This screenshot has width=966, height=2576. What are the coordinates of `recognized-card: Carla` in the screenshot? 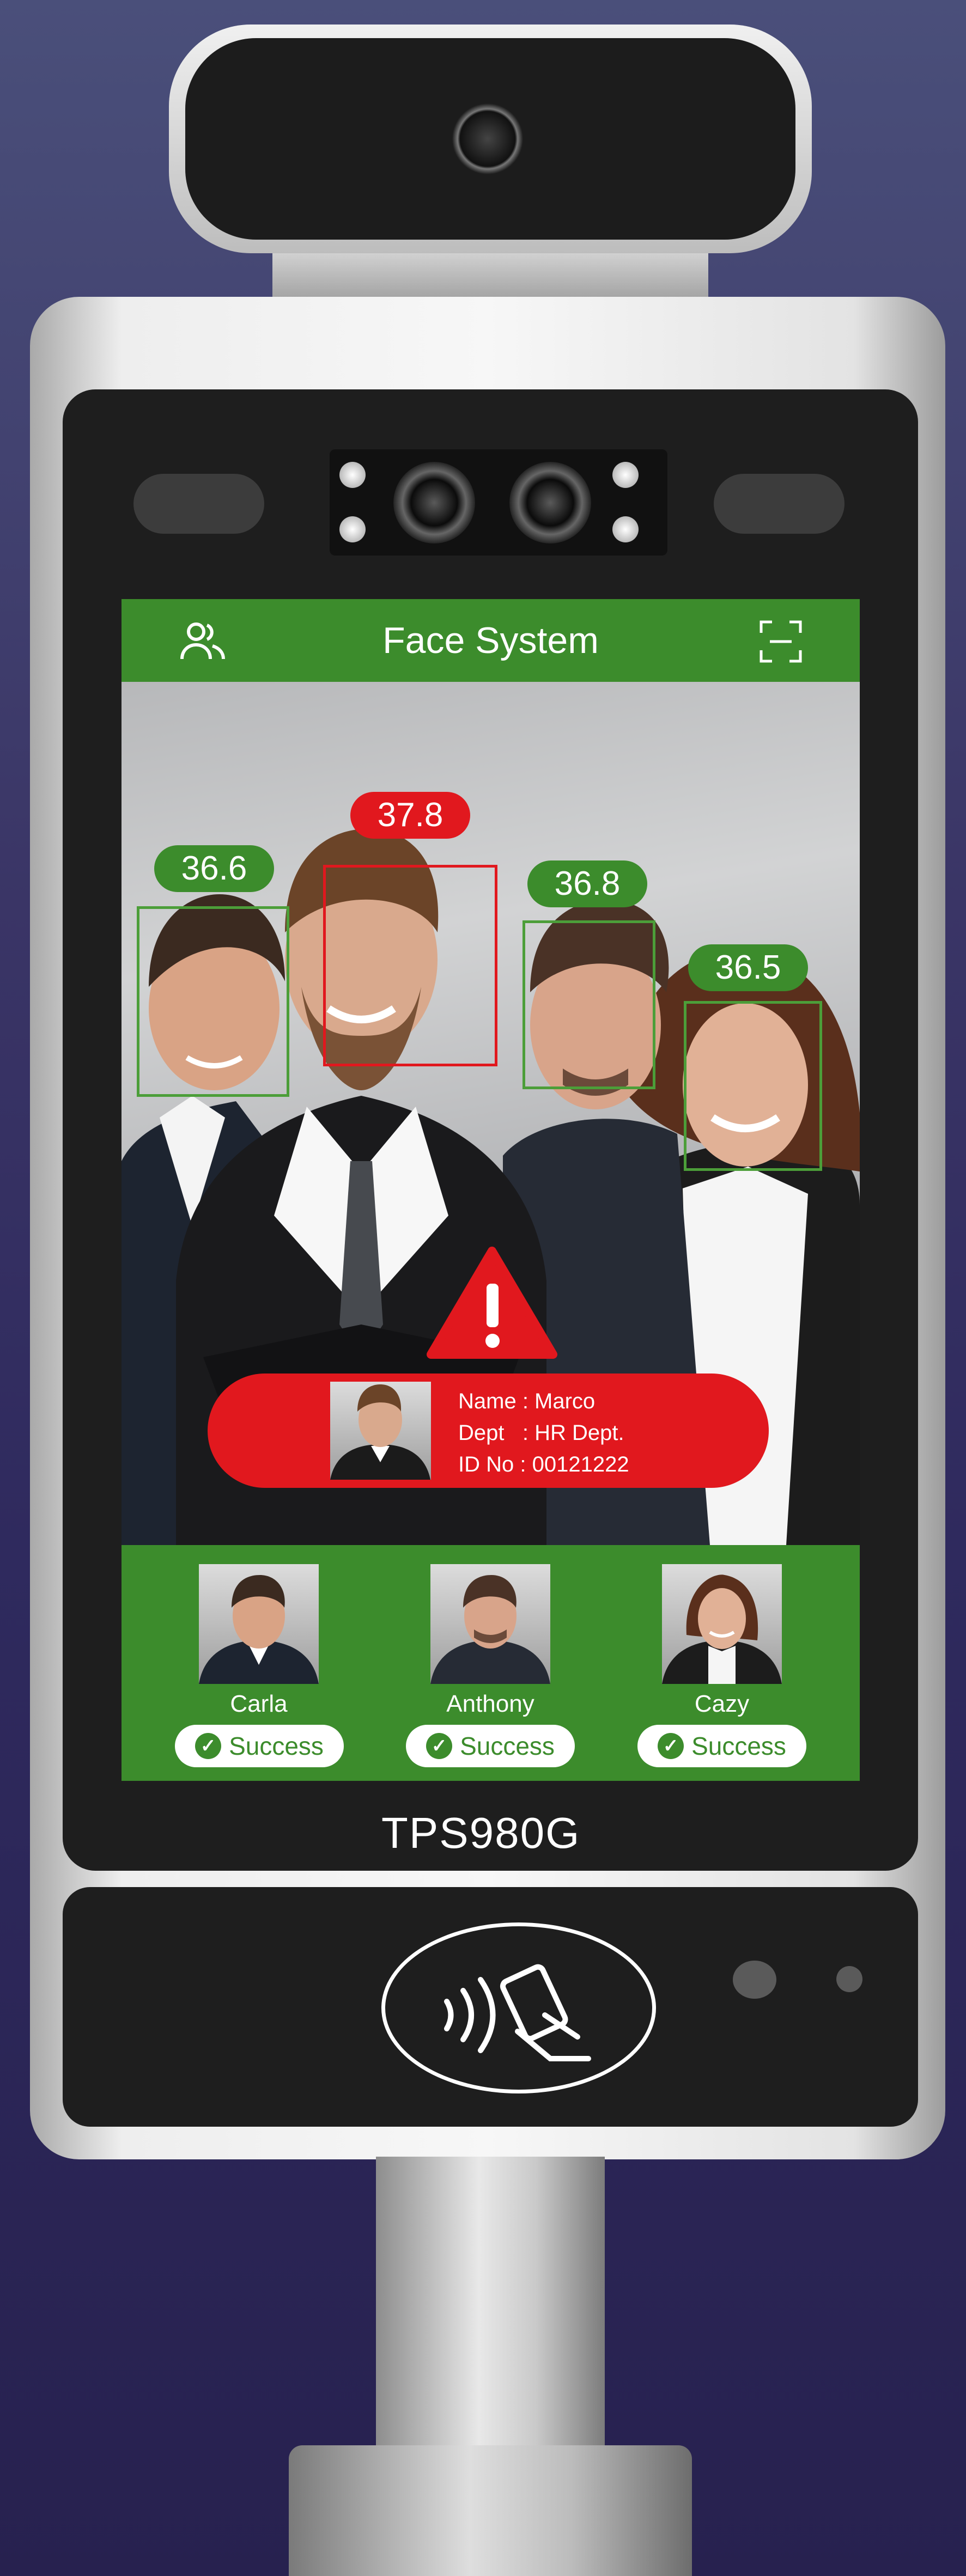 It's located at (259, 1641).